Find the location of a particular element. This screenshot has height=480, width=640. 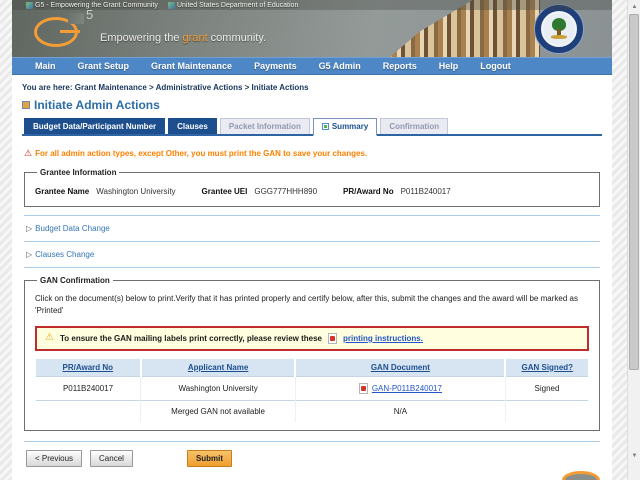

printing-instructions-link: printing instructions. is located at coordinates (383, 338).